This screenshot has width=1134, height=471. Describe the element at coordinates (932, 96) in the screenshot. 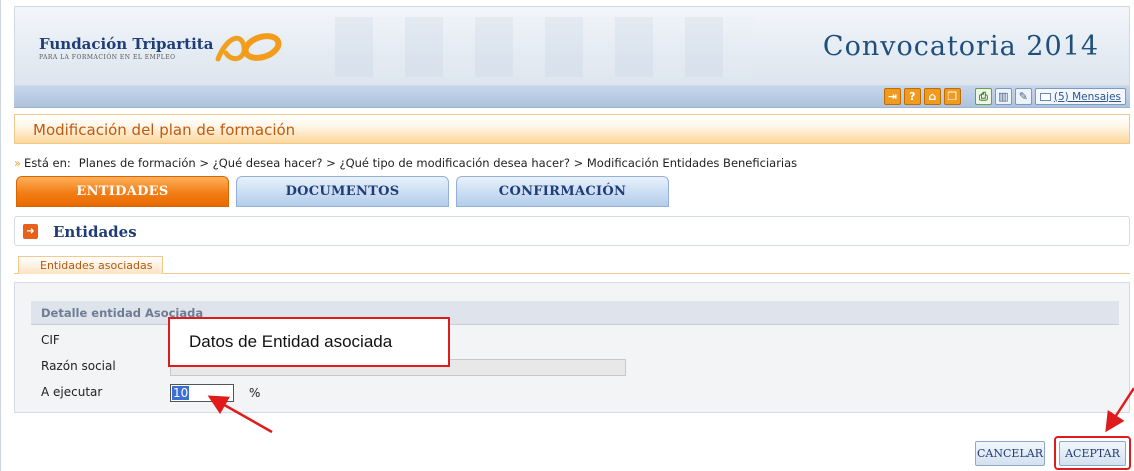

I see `home-icon: ⌂` at that location.